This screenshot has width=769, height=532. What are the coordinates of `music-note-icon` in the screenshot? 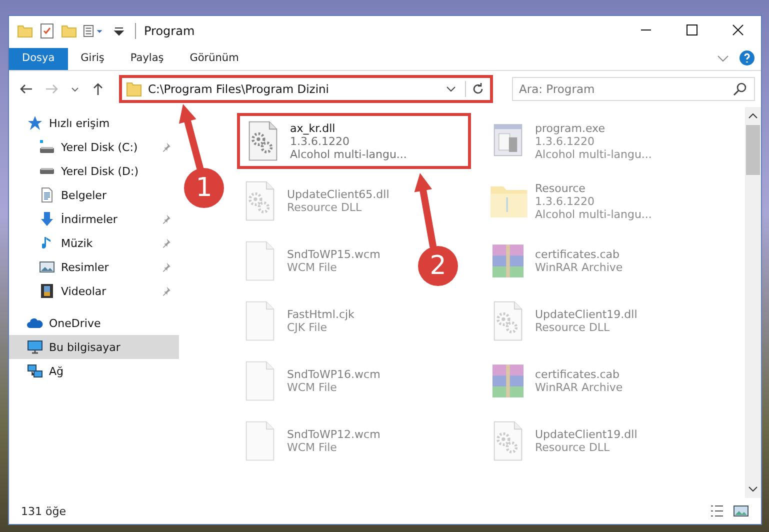 It's located at (47, 243).